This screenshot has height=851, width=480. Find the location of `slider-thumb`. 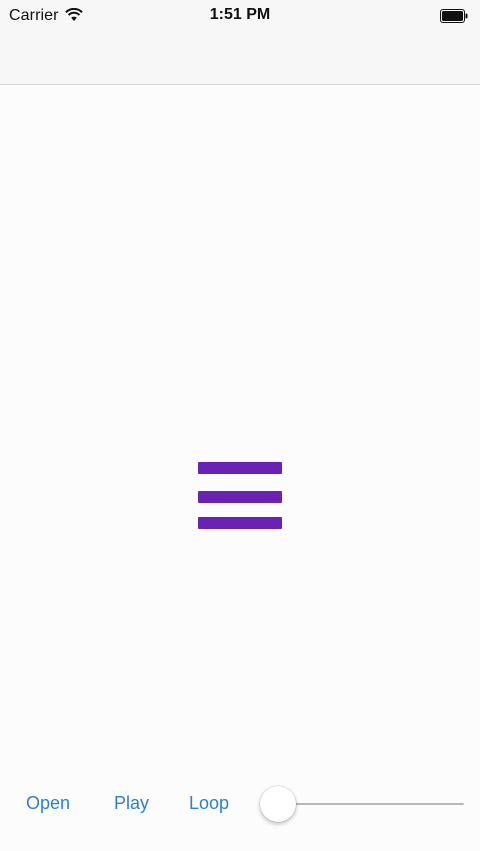

slider-thumb is located at coordinates (278, 804).